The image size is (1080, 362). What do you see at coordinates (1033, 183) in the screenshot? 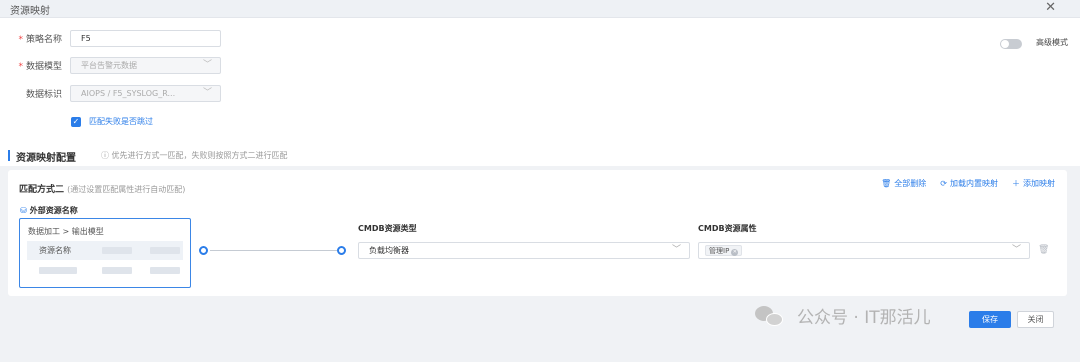
I see `add-mapping-button: ＋添加映射` at bounding box center [1033, 183].